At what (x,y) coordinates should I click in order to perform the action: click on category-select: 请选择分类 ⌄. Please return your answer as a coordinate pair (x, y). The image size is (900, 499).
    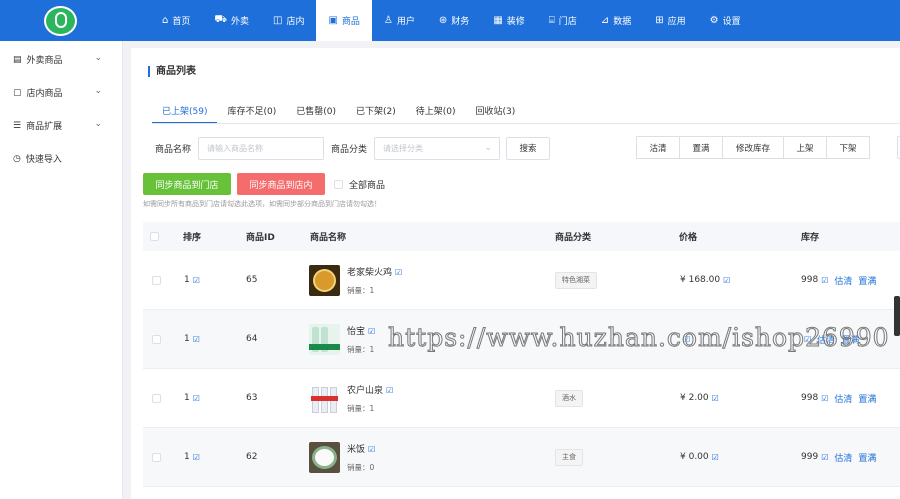
    Looking at the image, I should click on (437, 148).